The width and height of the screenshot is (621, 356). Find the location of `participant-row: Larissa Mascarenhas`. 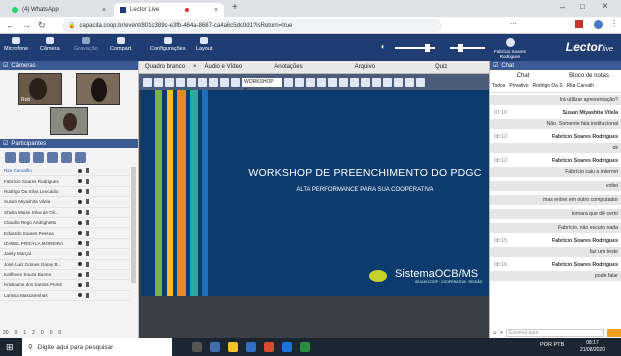

participant-row: Larissa Mascarenhas is located at coordinates (65, 296).